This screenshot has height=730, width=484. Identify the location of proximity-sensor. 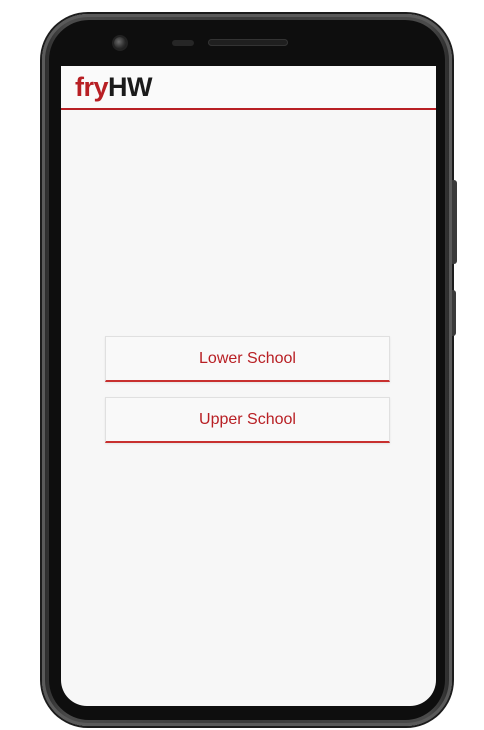
(183, 43).